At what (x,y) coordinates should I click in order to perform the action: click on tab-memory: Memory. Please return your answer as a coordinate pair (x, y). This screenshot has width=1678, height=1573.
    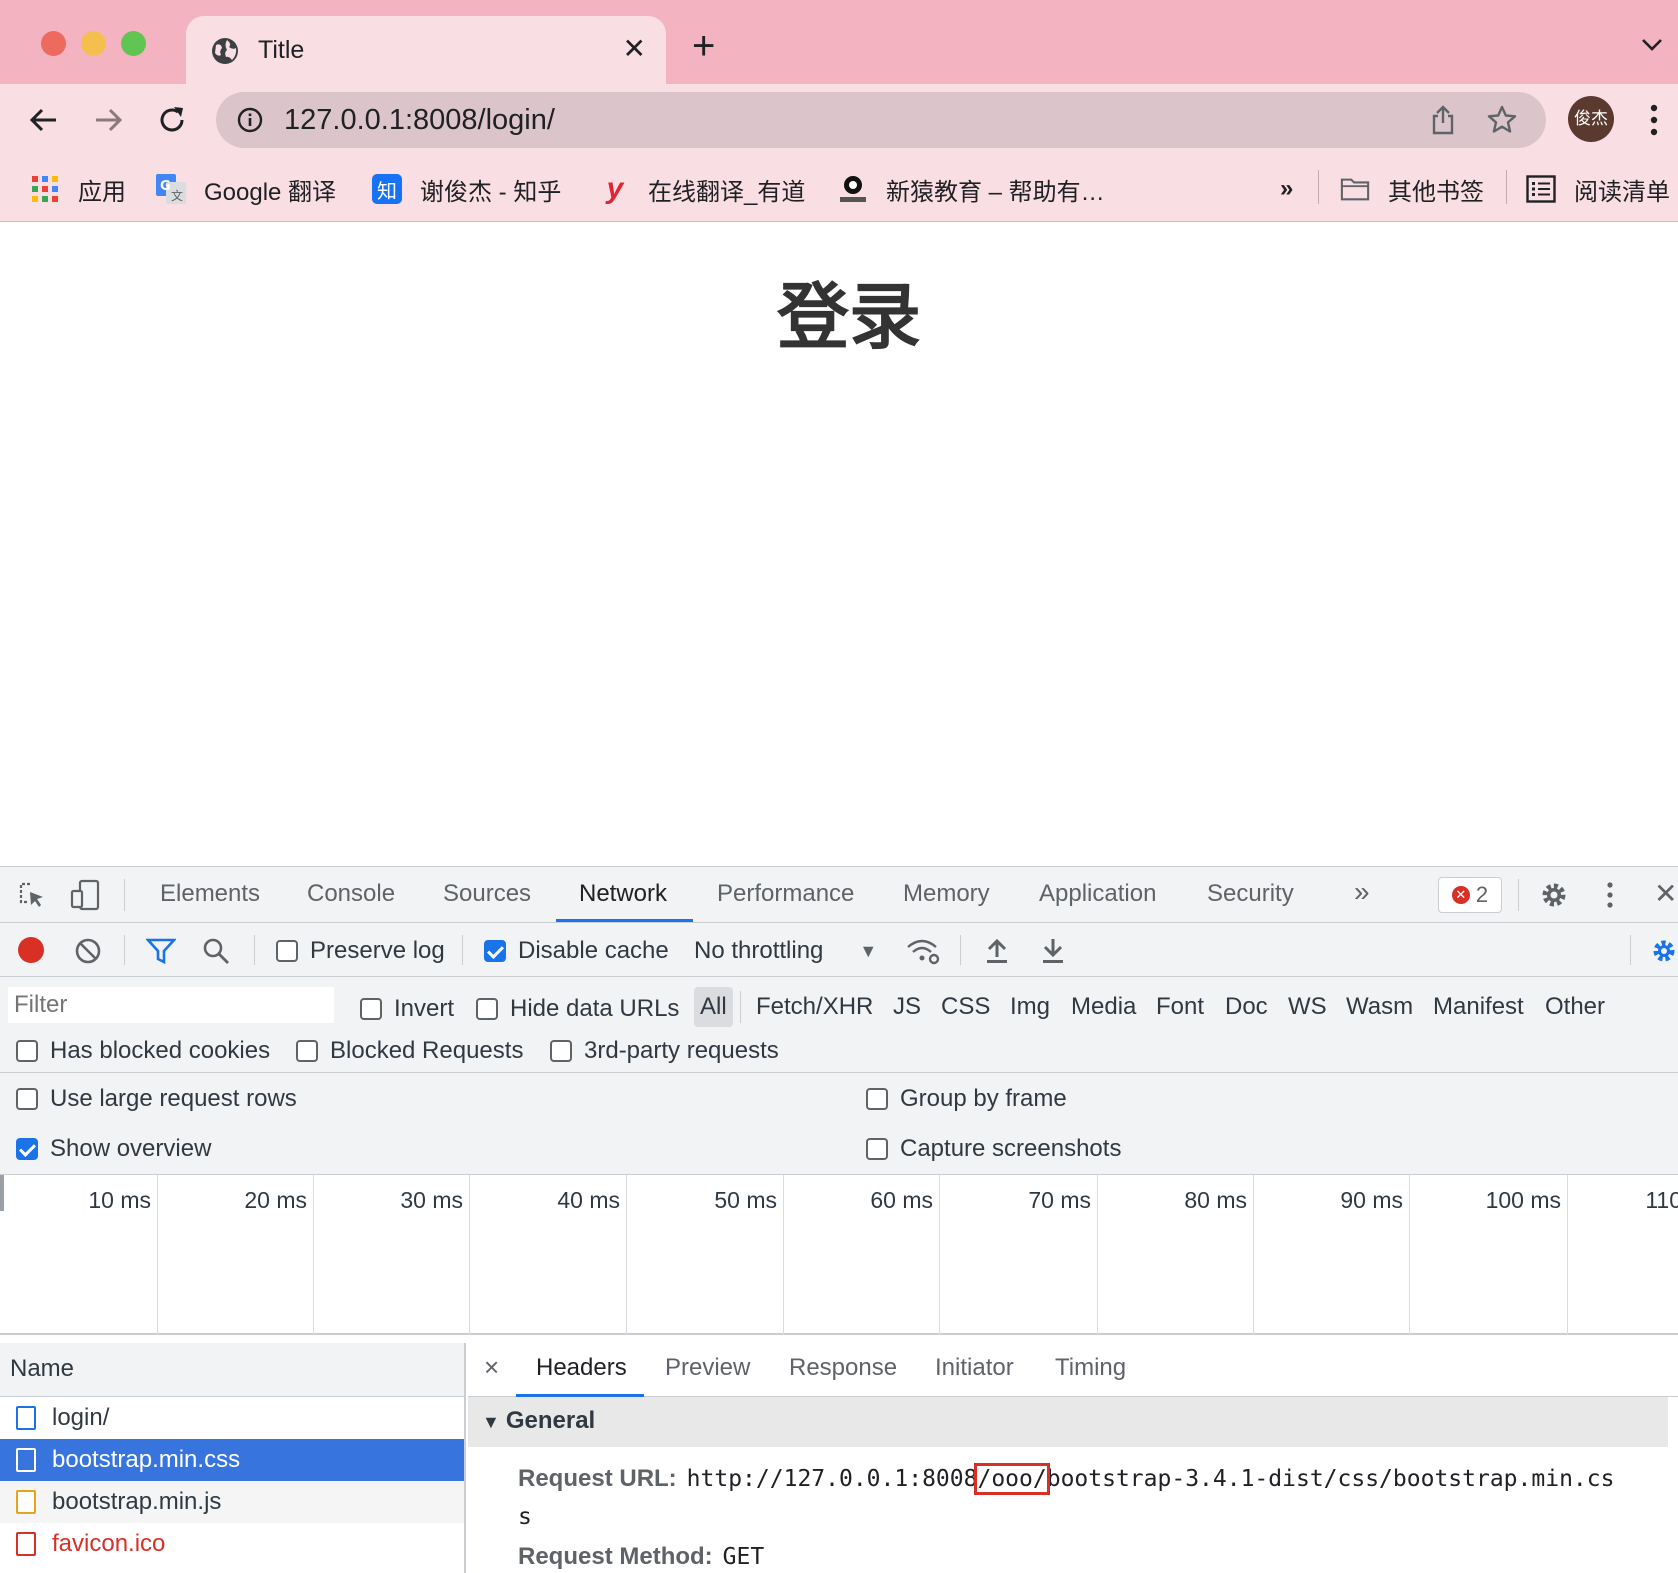
    Looking at the image, I should click on (946, 894).